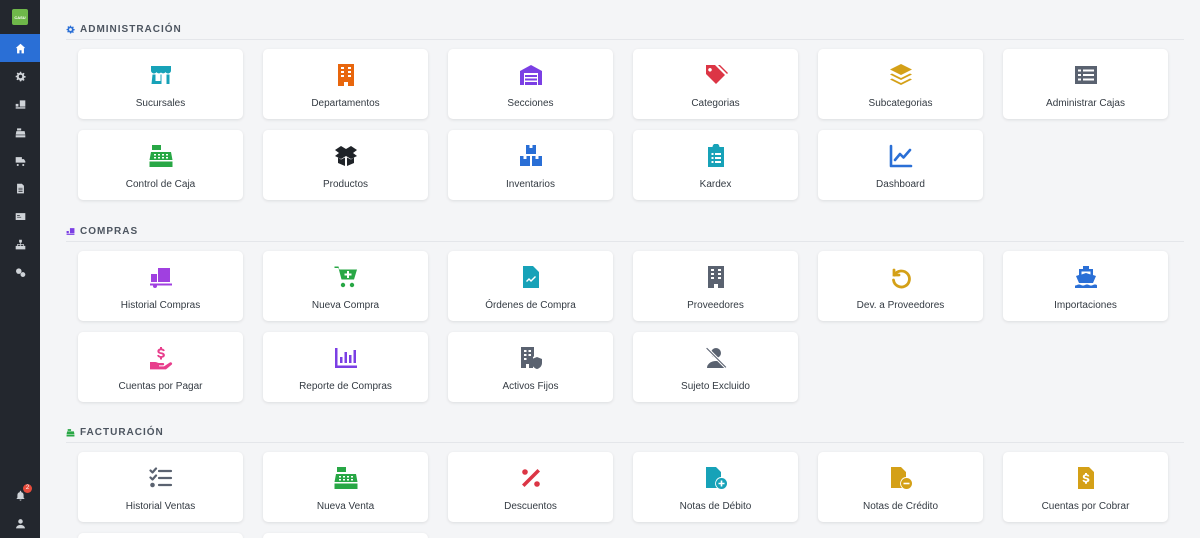  What do you see at coordinates (345, 156) in the screenshot?
I see `box-open-icon` at bounding box center [345, 156].